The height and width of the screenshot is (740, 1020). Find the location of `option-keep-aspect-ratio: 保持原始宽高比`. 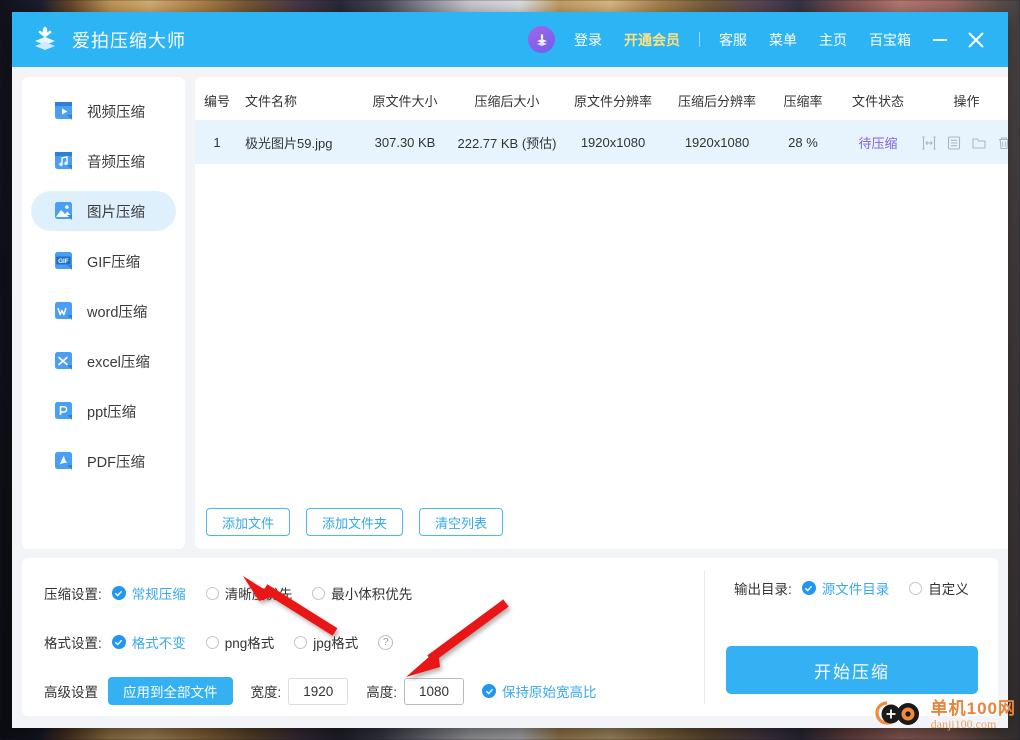

option-keep-aspect-ratio: 保持原始宽高比 is located at coordinates (539, 691).